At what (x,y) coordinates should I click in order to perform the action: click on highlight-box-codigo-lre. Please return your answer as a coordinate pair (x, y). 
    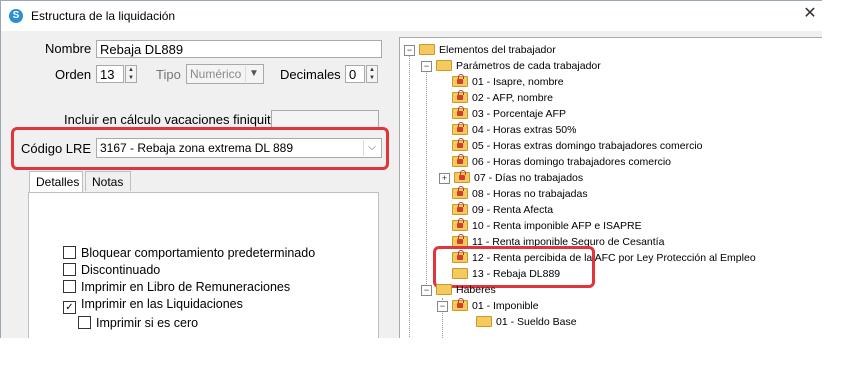
    Looking at the image, I should click on (200, 148).